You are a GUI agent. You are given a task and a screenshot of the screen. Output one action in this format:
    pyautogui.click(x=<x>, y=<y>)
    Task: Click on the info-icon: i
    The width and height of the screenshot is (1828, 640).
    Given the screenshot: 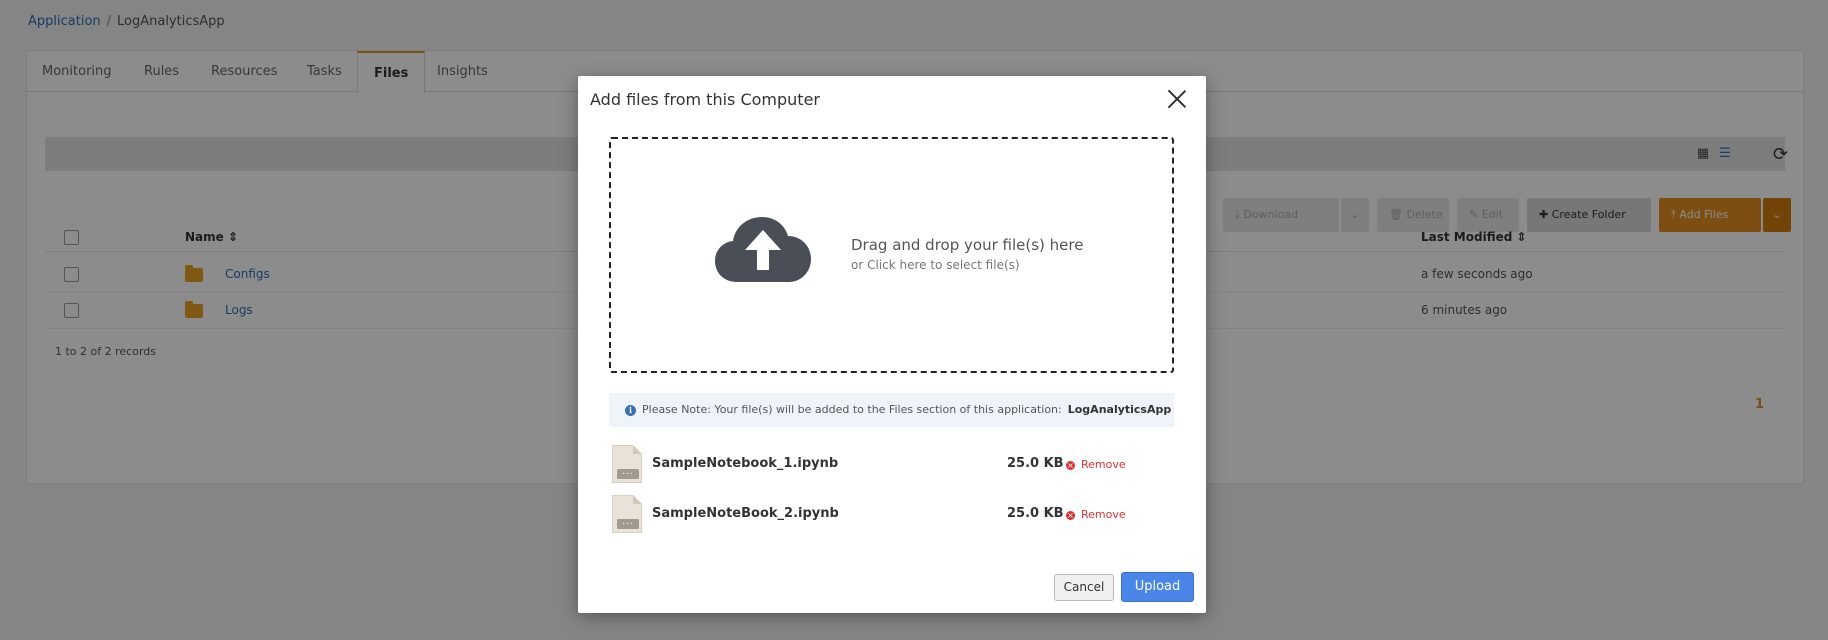 What is the action you would take?
    pyautogui.click(x=630, y=410)
    